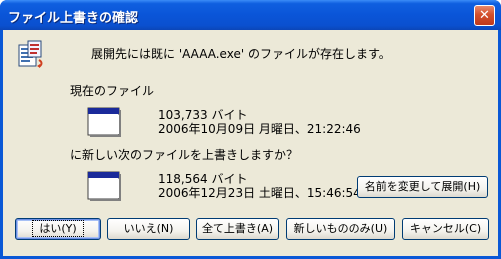 This screenshot has height=259, width=501. What do you see at coordinates (259, 193) in the screenshot?
I see `new-file-date: 2006年12月23日 土曜日、15:46:54` at bounding box center [259, 193].